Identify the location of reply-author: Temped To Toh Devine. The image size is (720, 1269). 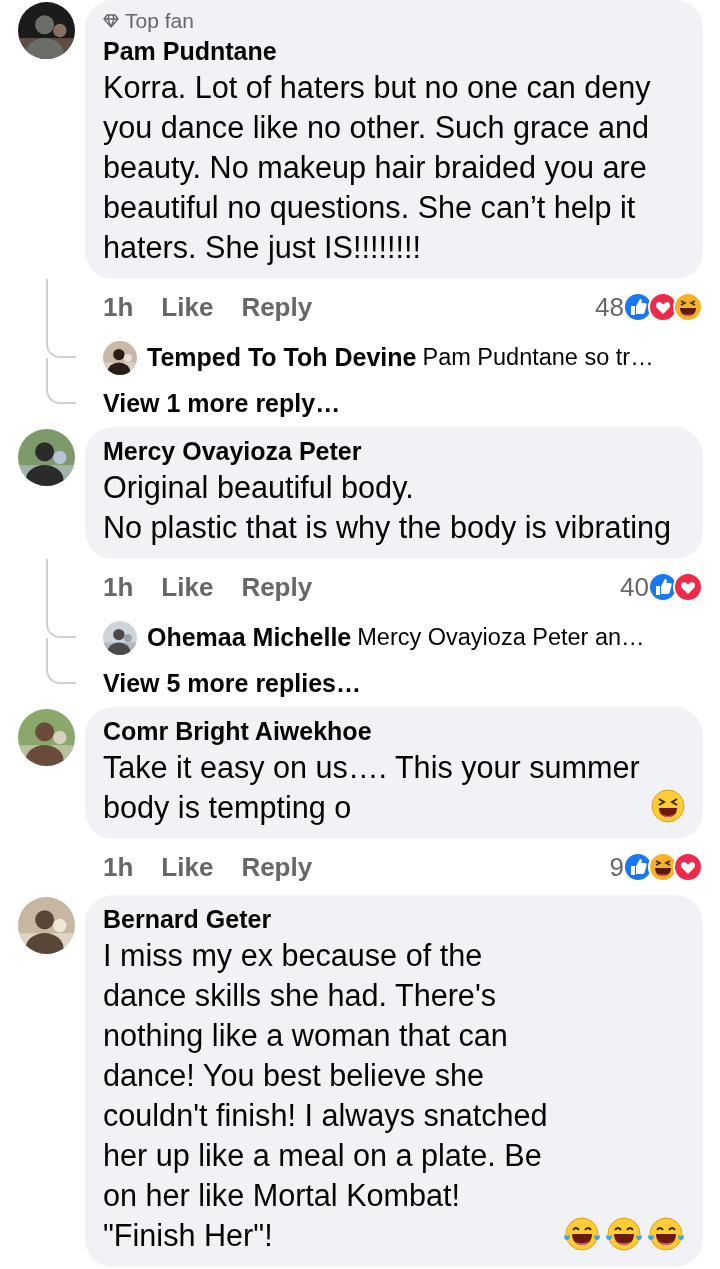
(282, 358).